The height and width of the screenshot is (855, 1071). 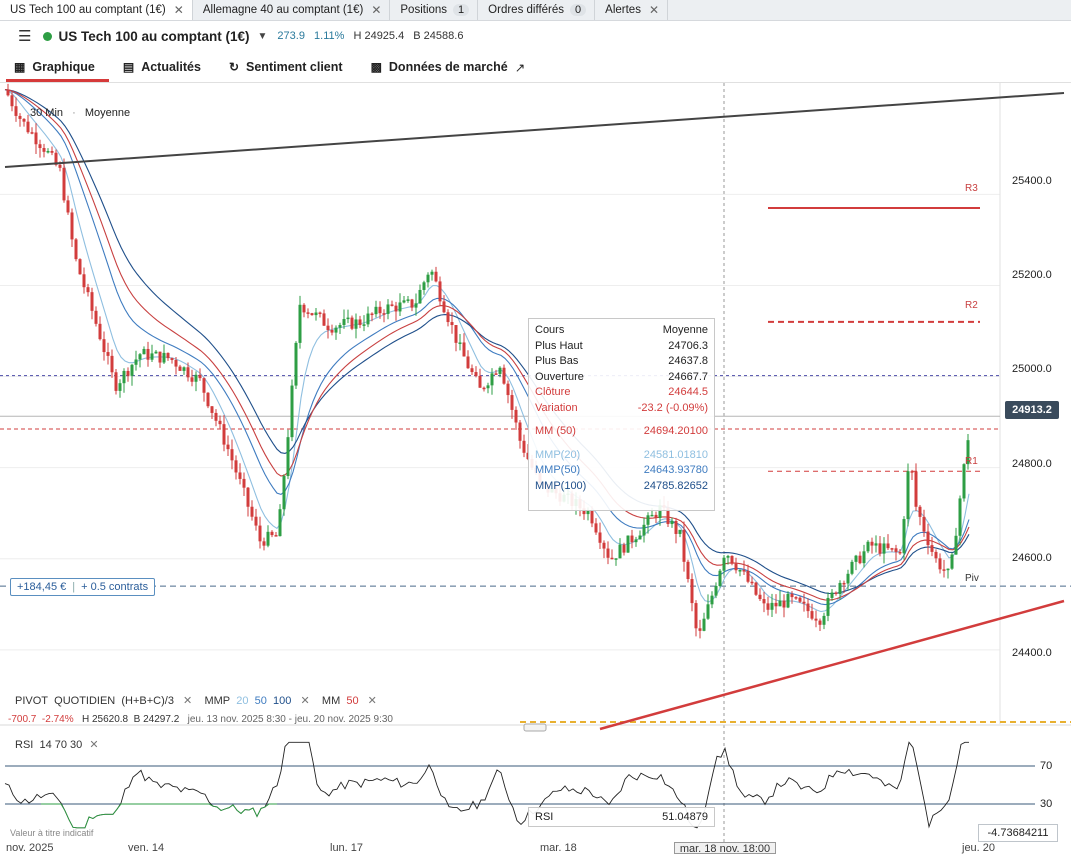 What do you see at coordinates (217, 701) in the screenshot?
I see `mmp-indicator-label: MMP` at bounding box center [217, 701].